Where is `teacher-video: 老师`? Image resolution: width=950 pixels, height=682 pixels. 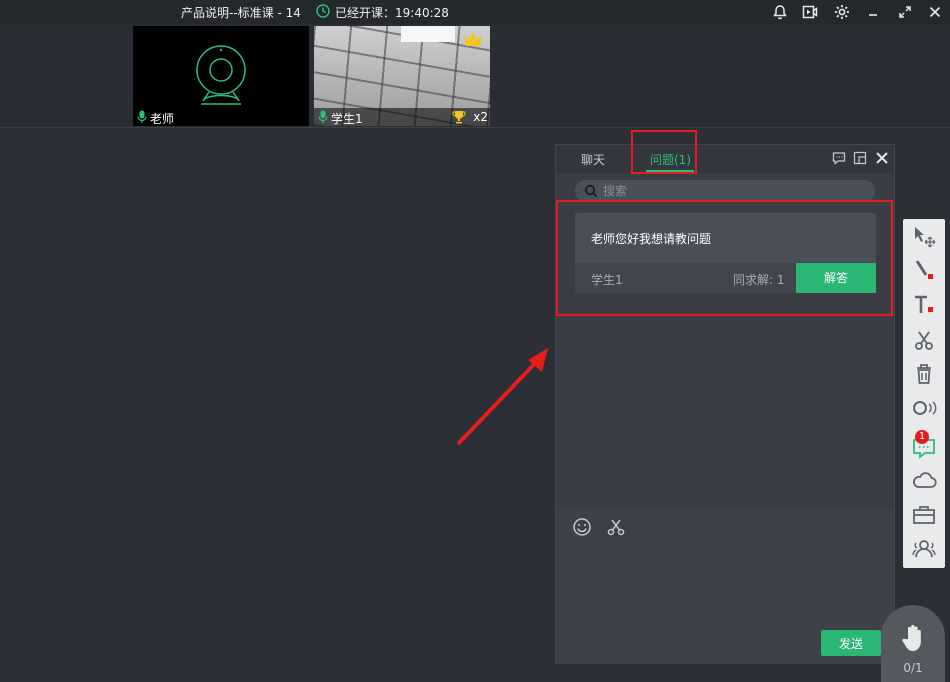
teacher-video: 老师 is located at coordinates (221, 76).